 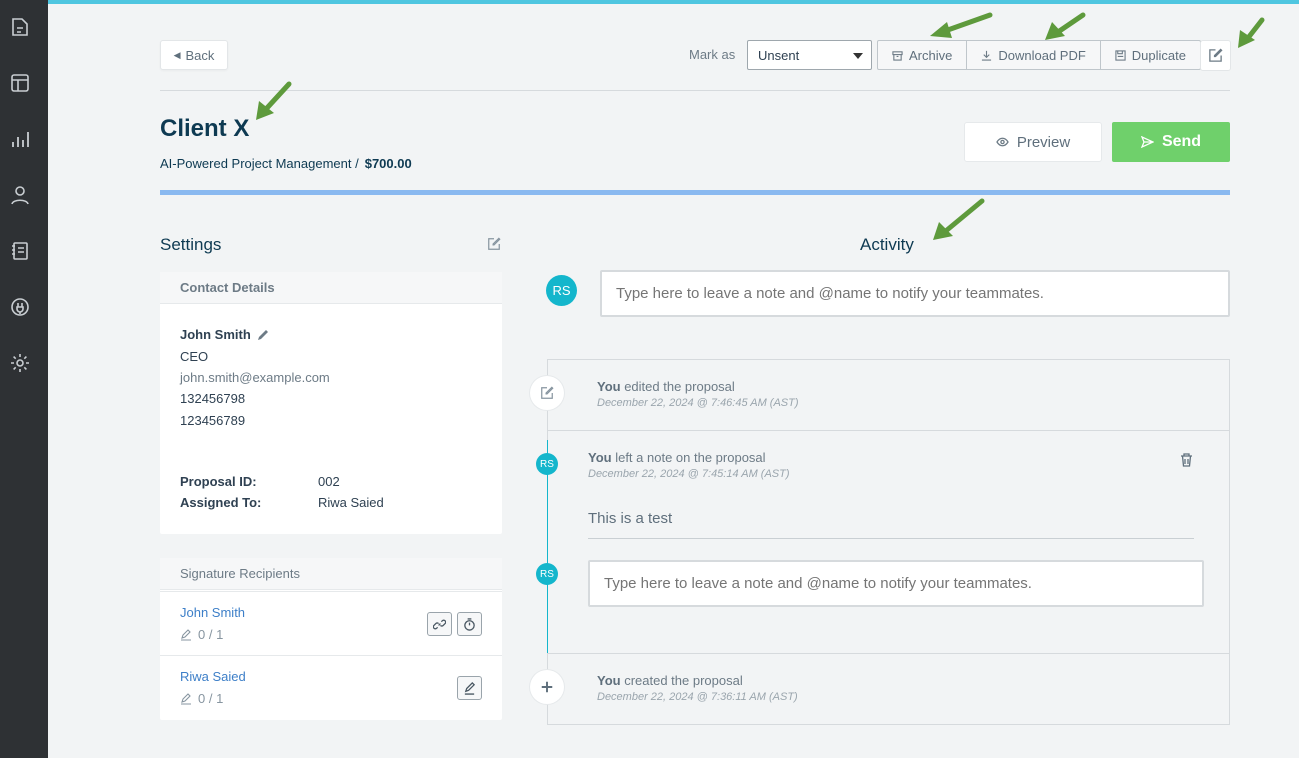 I want to click on copy-link-button, so click(x=439, y=624).